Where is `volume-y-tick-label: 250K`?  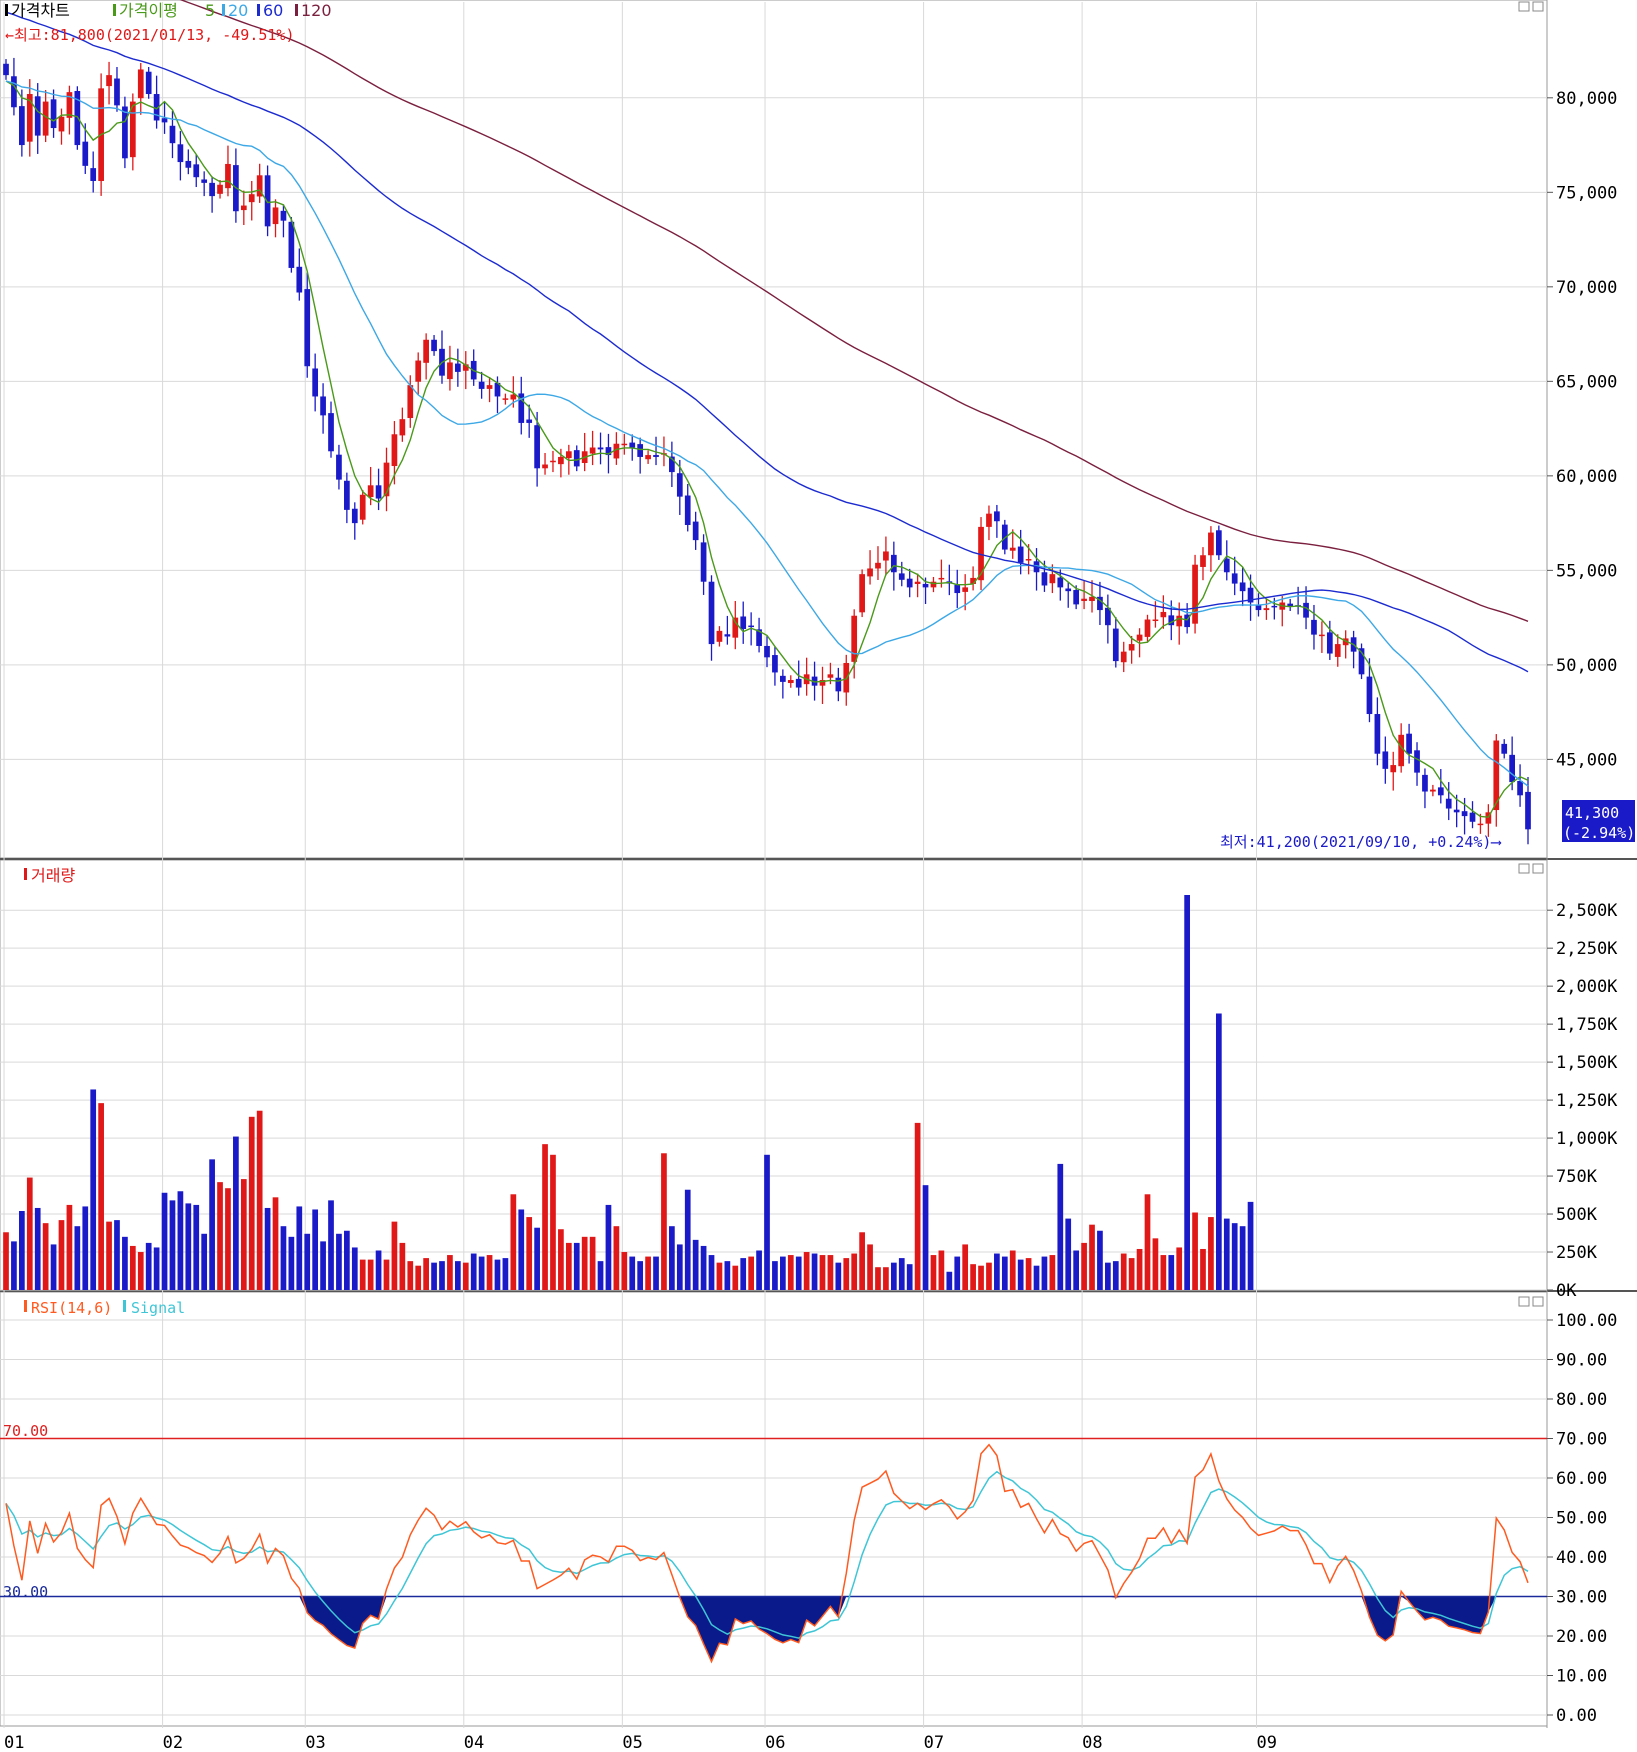 volume-y-tick-label: 250K is located at coordinates (1577, 1253).